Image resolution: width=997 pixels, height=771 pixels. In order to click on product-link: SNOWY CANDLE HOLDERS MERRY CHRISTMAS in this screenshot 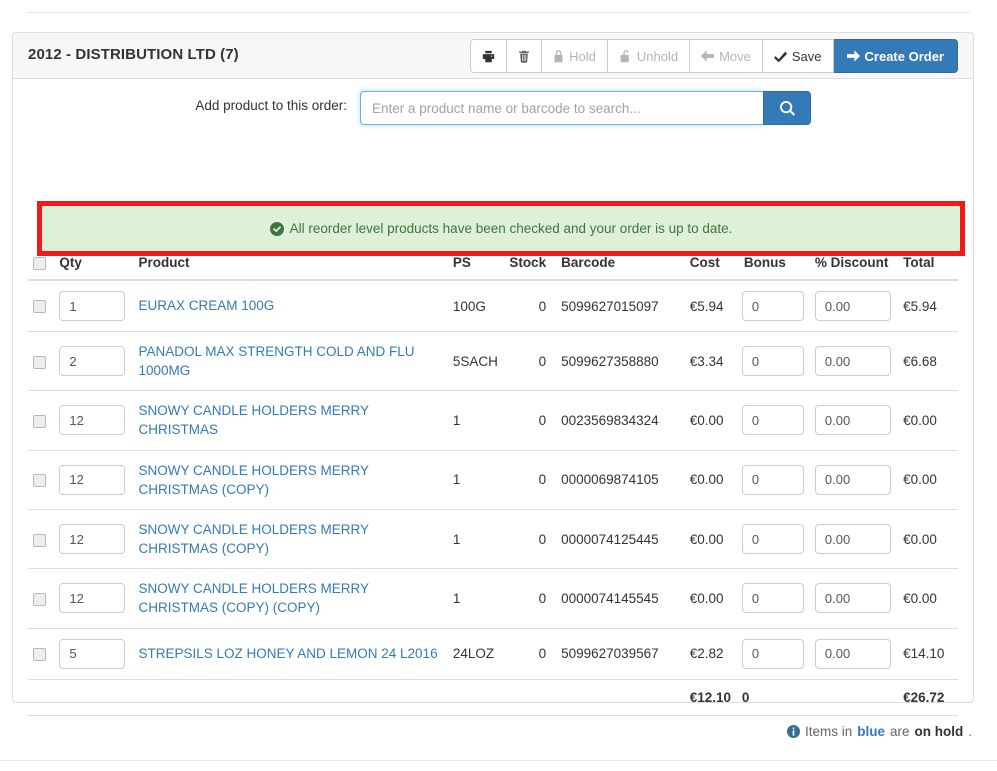, I will do `click(290, 420)`.